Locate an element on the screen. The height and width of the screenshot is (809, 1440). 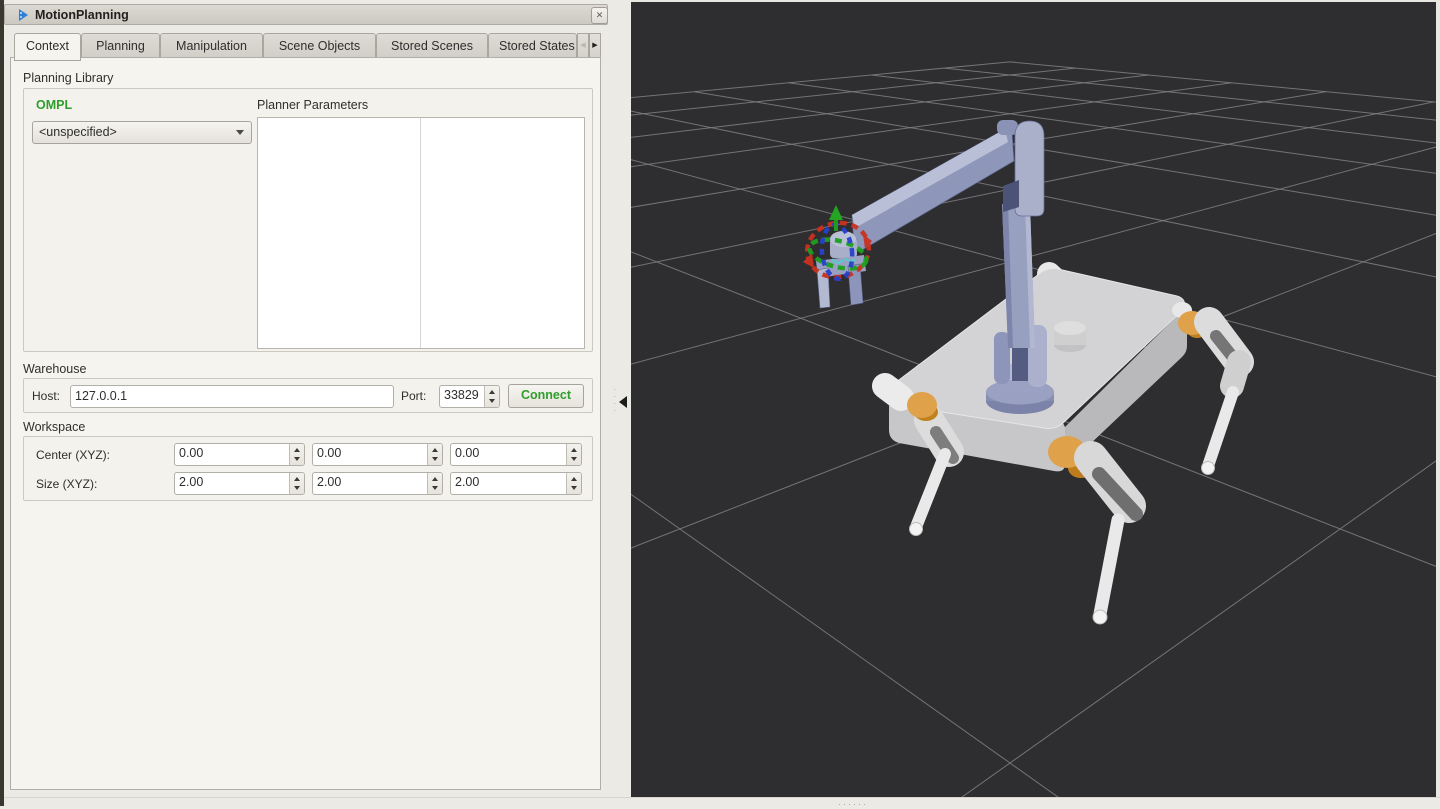
moveit-icon is located at coordinates (23, 15).